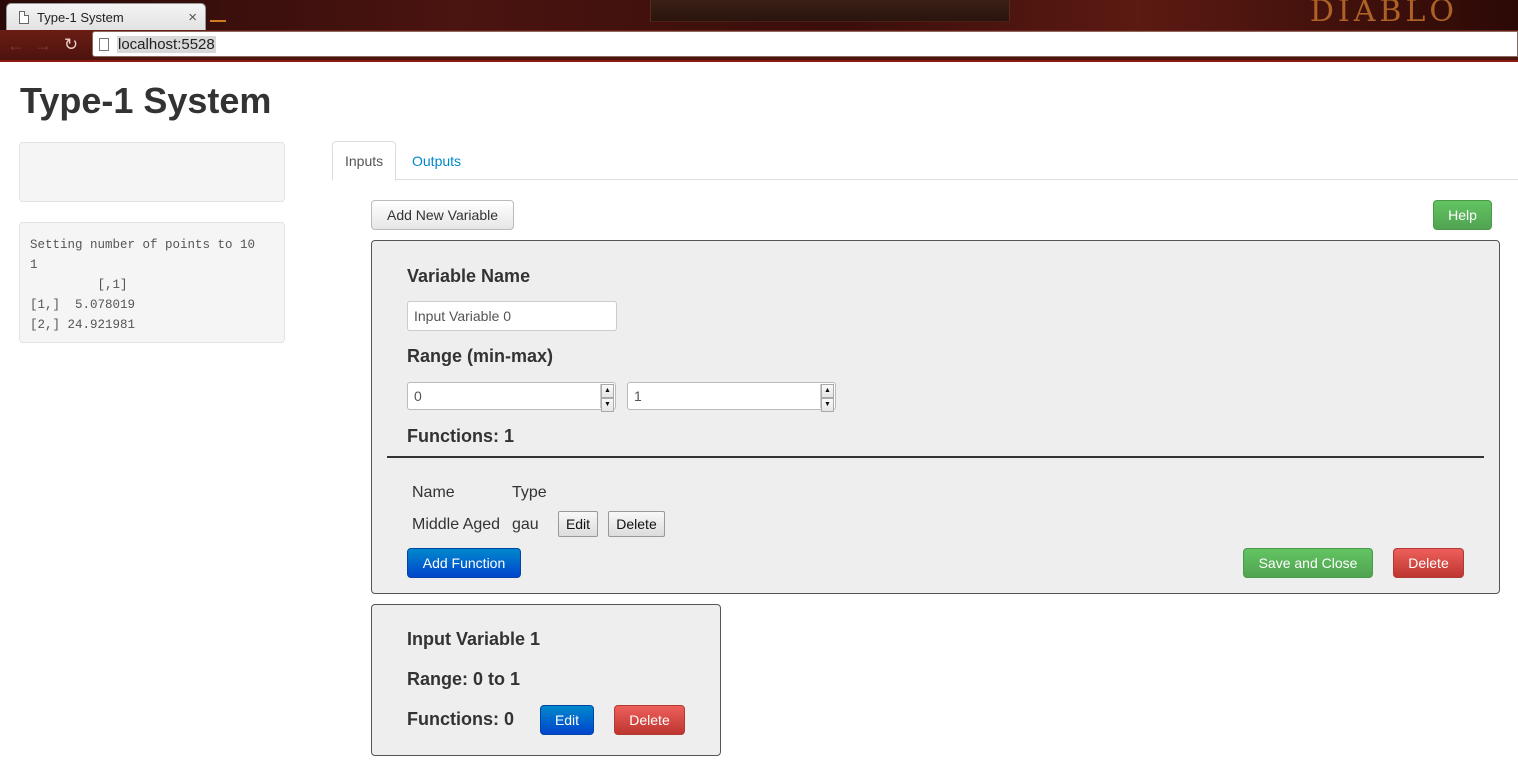 The image size is (1518, 767). I want to click on save-and-close-button: Save and Close, so click(1308, 563).